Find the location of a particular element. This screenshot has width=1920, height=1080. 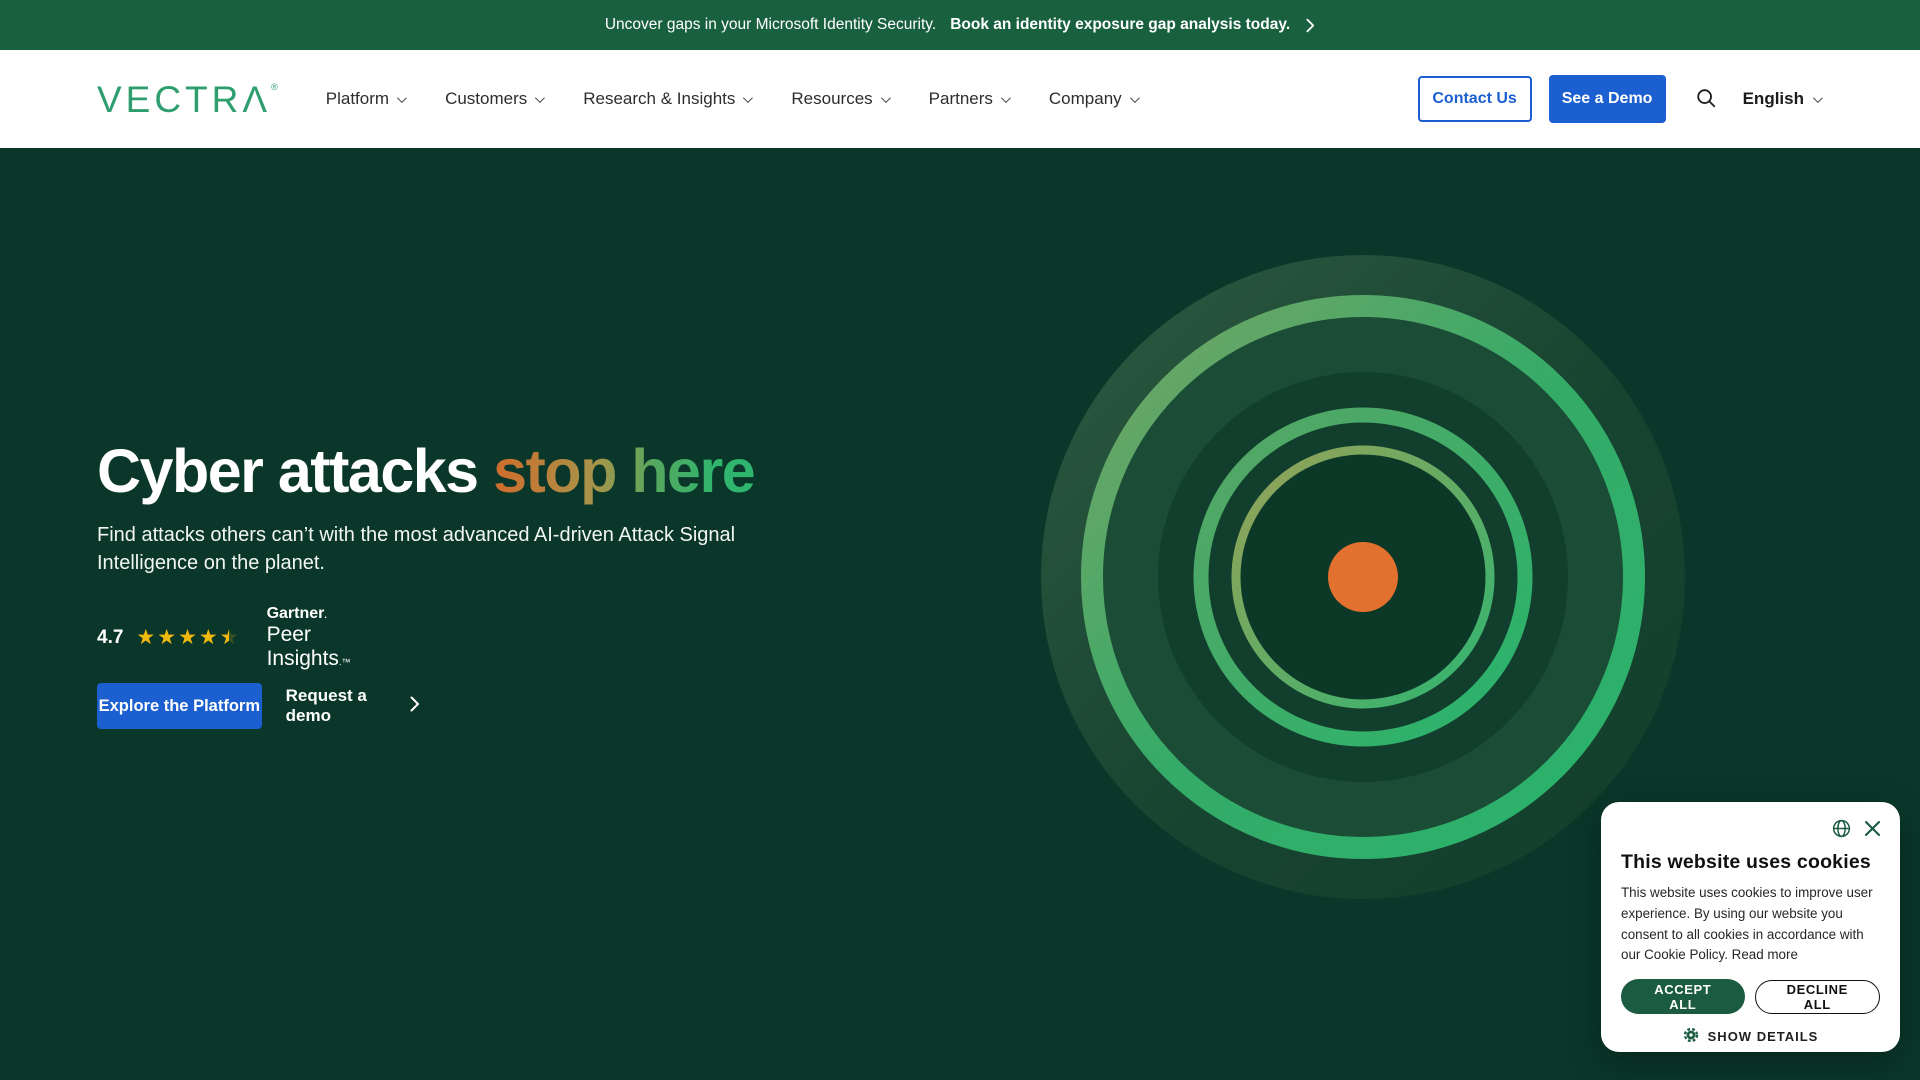

gear-icon is located at coordinates (1691, 1036).